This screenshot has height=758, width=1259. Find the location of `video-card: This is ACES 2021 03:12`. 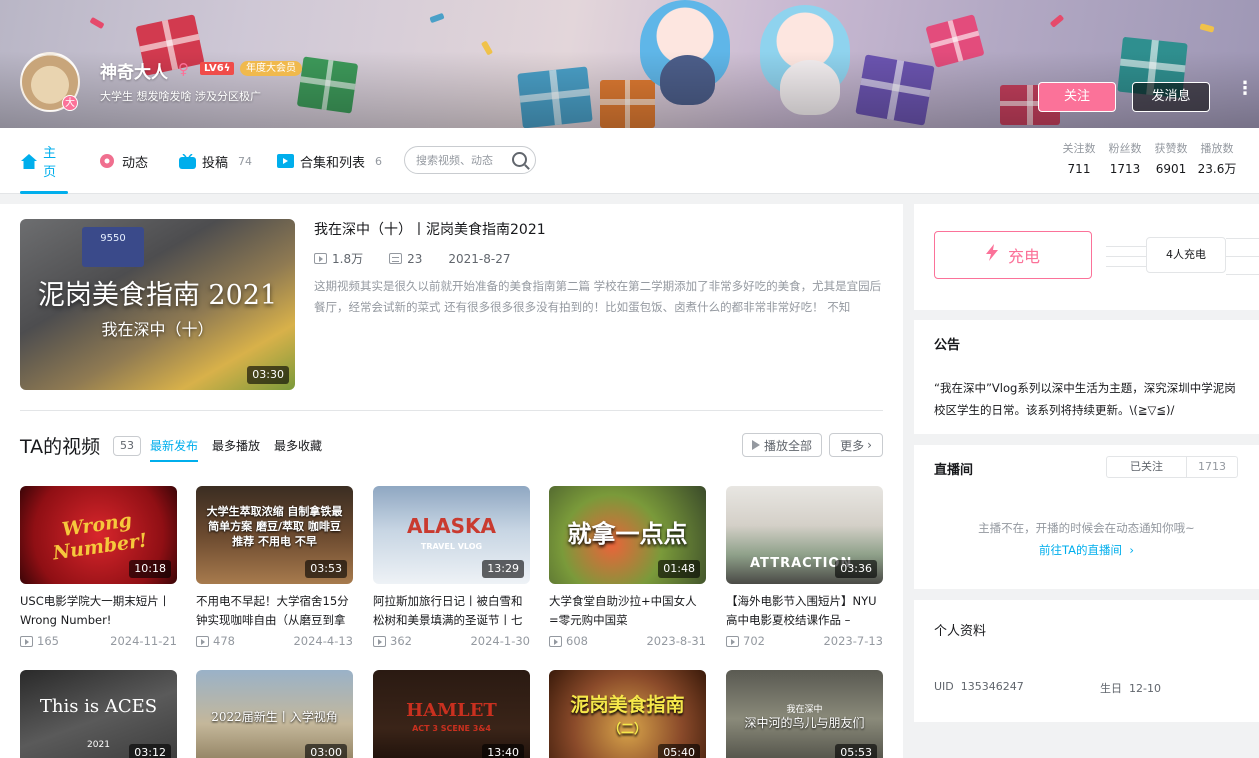

video-card: This is ACES 2021 03:12 is located at coordinates (98, 714).